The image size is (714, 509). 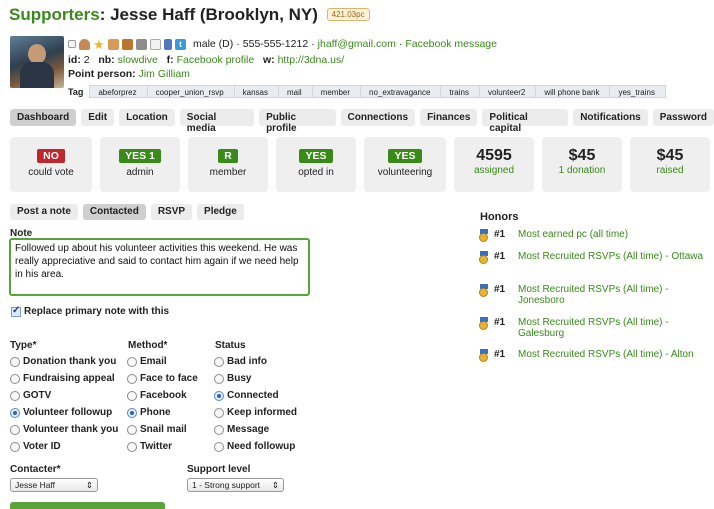 I want to click on tag: member, so click(x=336, y=91).